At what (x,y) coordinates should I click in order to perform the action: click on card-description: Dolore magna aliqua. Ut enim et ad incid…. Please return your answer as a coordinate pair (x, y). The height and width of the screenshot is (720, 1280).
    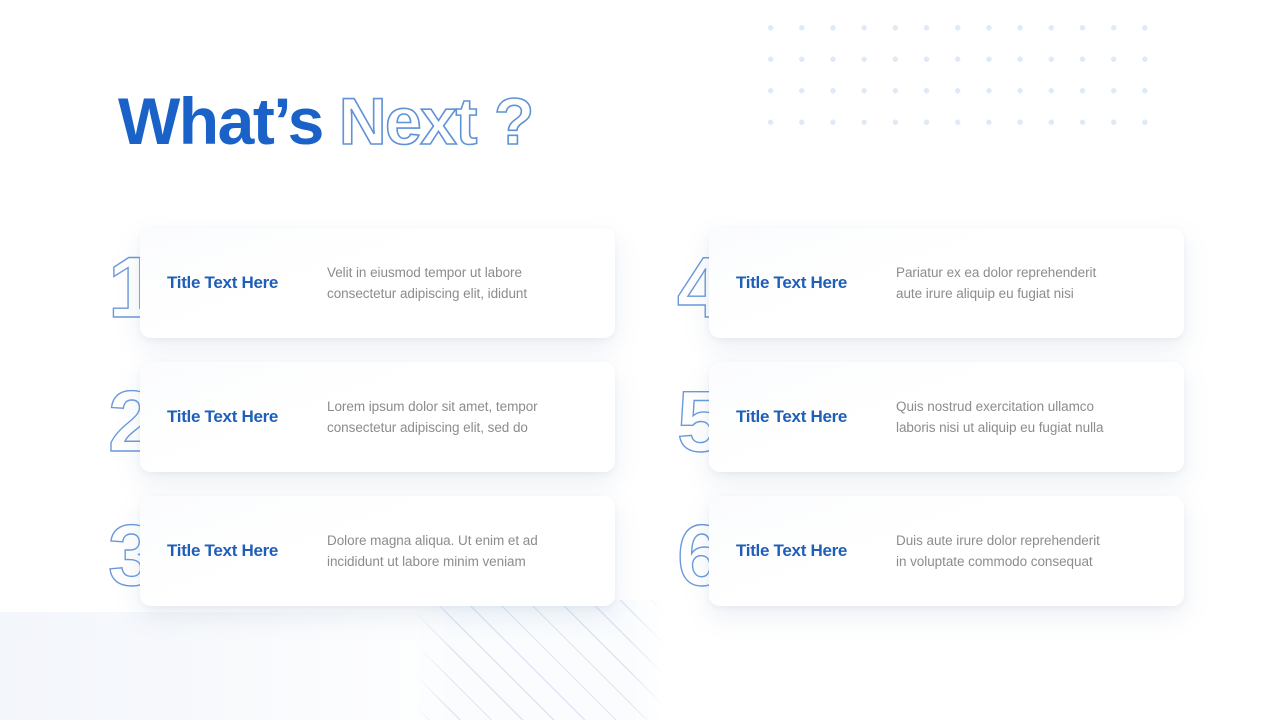
    Looking at the image, I should click on (460, 551).